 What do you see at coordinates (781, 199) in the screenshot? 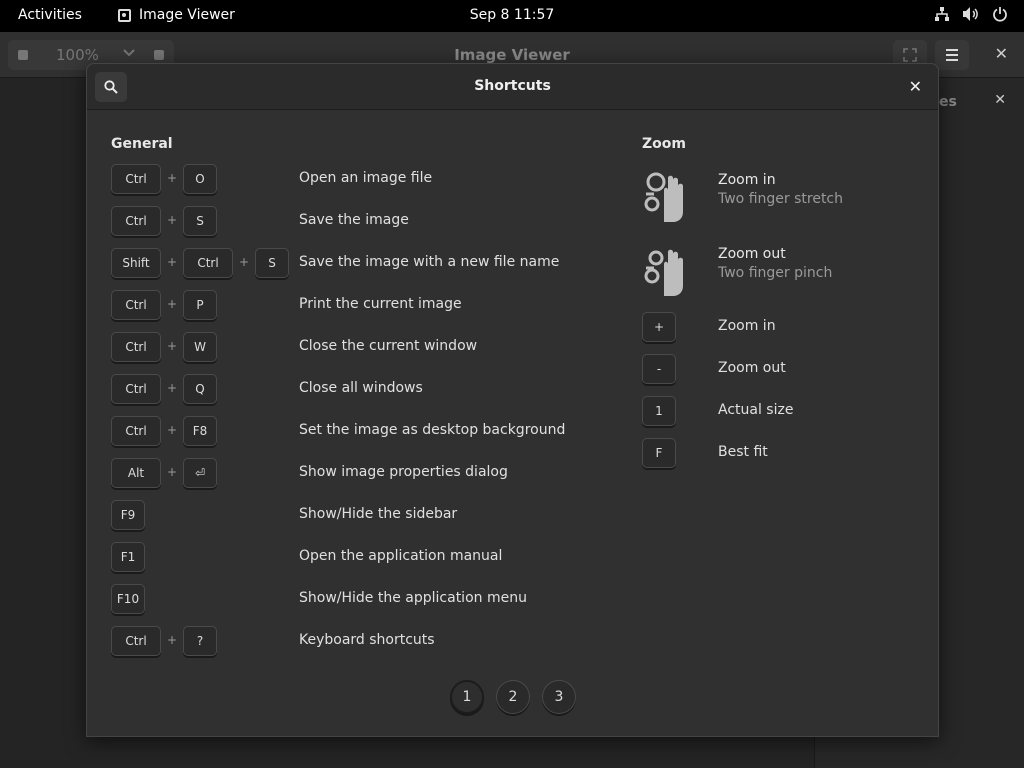
I see `gesture-subtitle: Two finger stretch` at bounding box center [781, 199].